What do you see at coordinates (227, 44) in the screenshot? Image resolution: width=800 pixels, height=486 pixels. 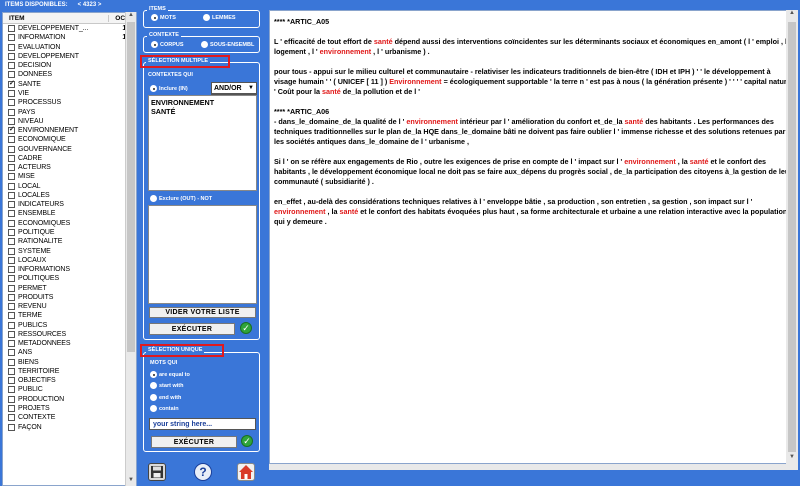 I see `radio-sous-ensemble: SOUS-ENSEMBL` at bounding box center [227, 44].